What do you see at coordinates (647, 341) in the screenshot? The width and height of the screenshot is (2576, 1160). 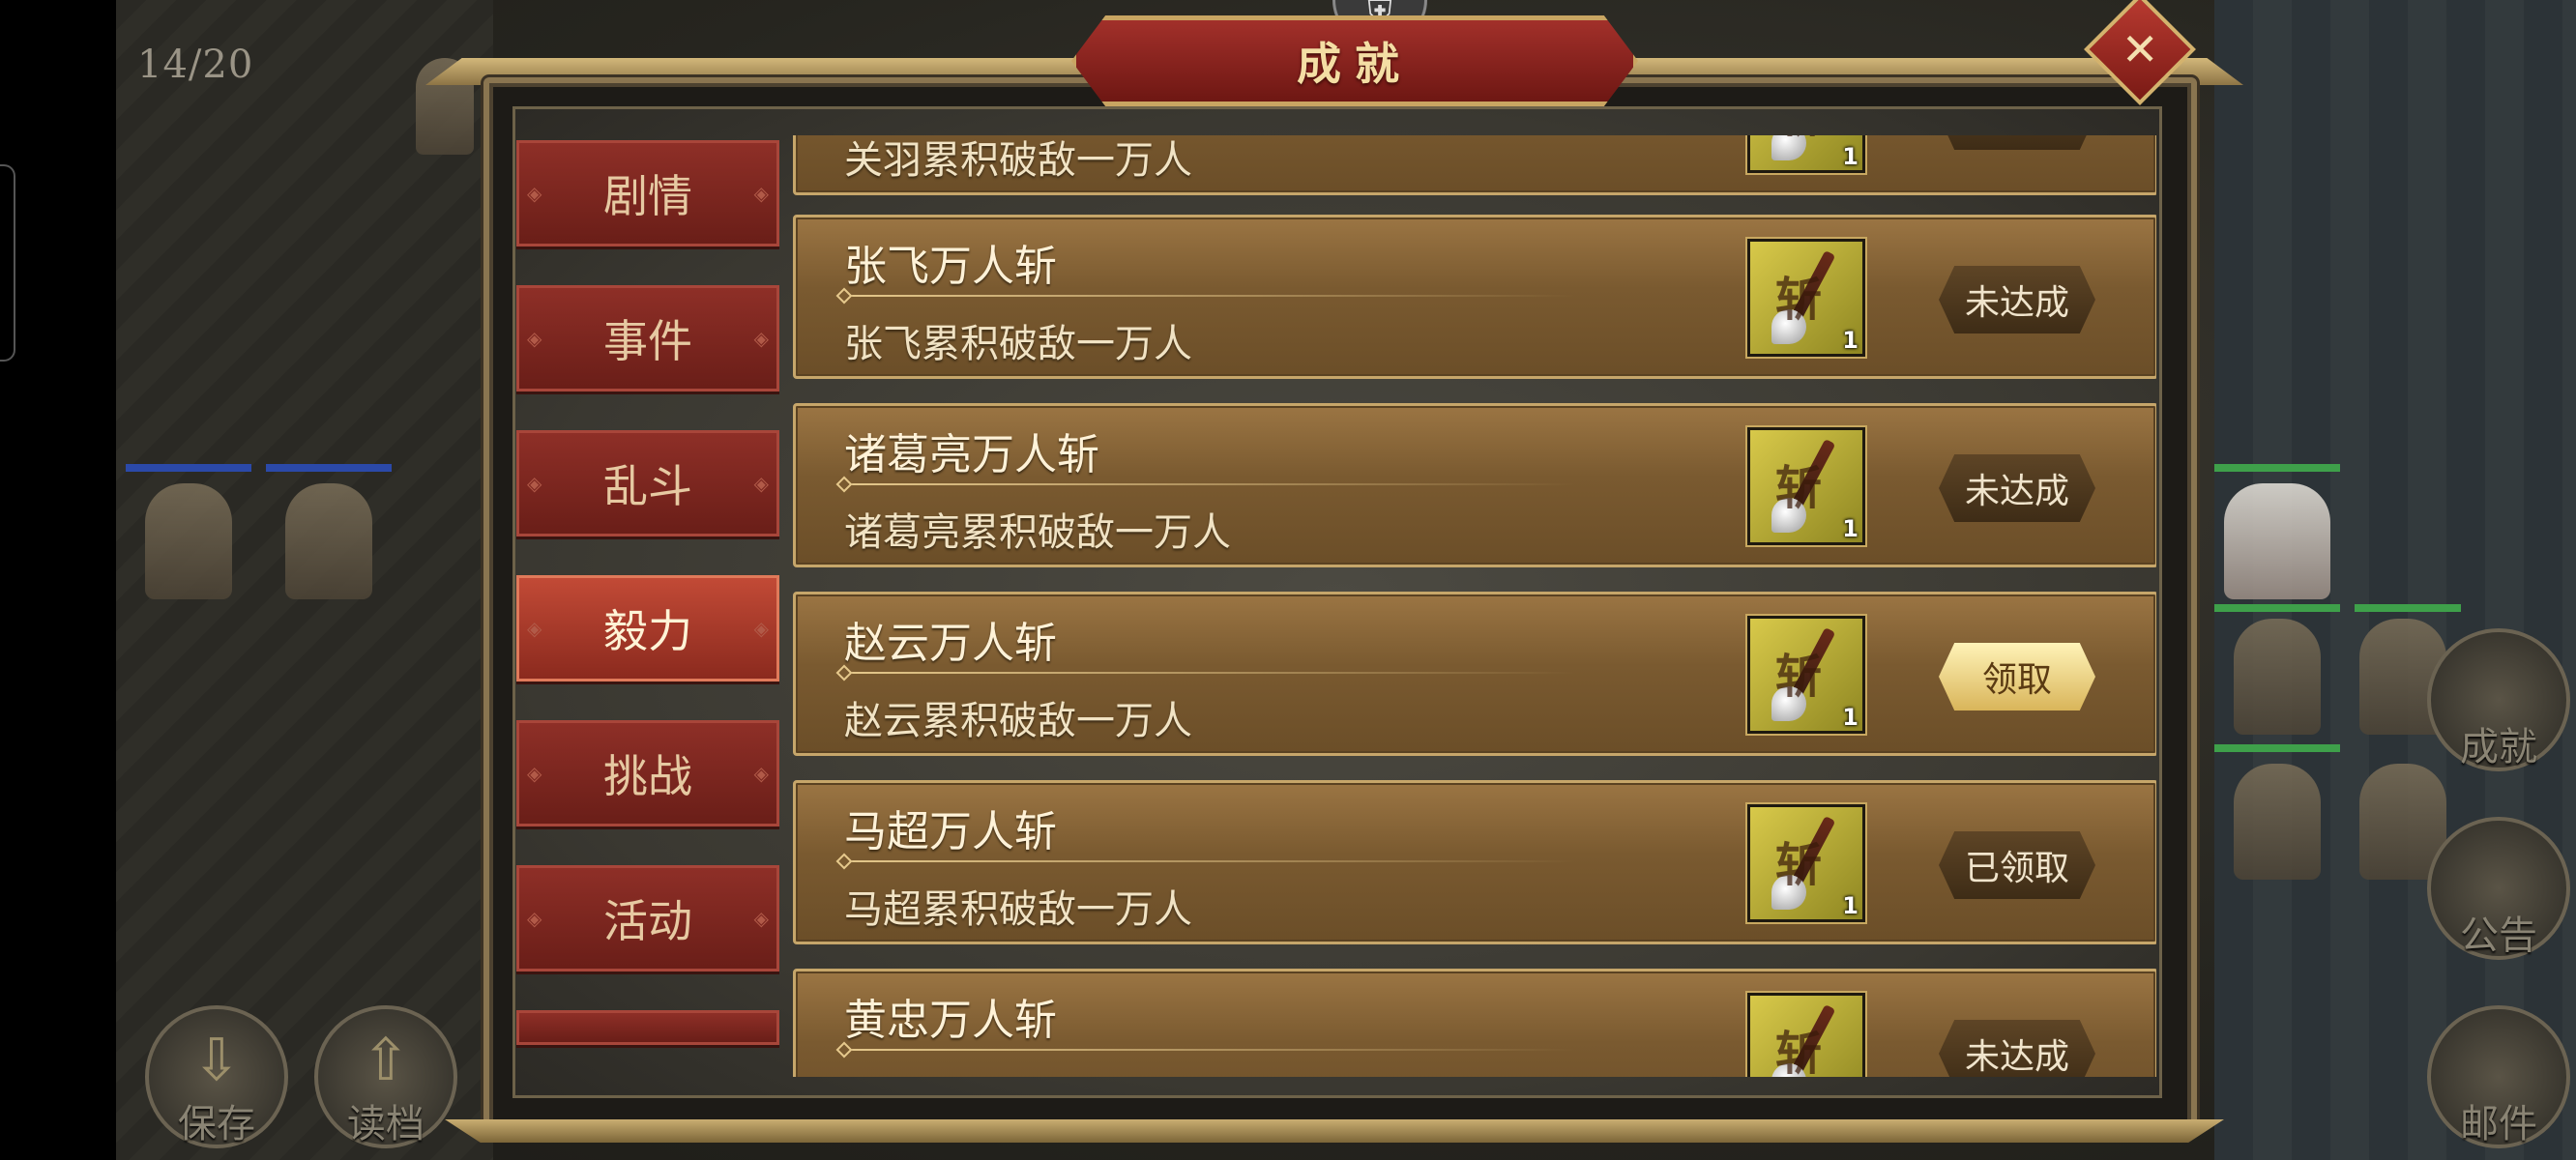 I see `category-tab-label: 事件` at bounding box center [647, 341].